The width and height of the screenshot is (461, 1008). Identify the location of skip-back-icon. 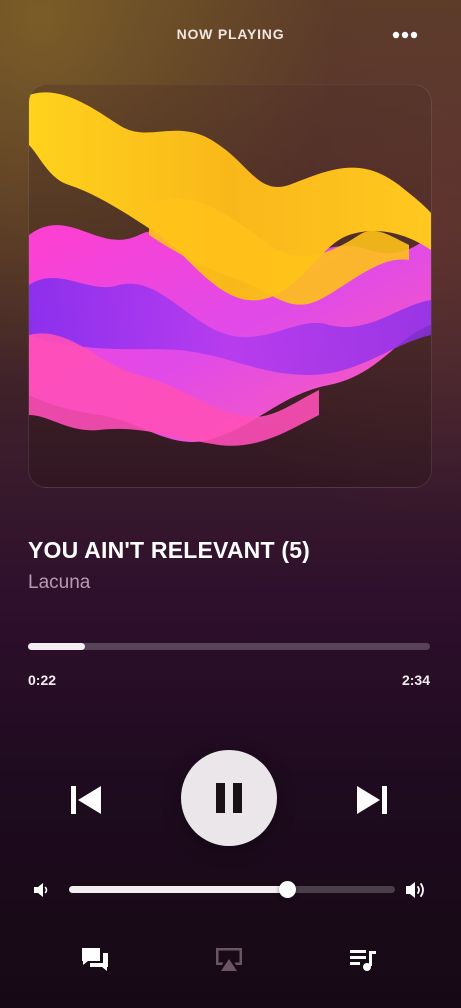
(86, 800).